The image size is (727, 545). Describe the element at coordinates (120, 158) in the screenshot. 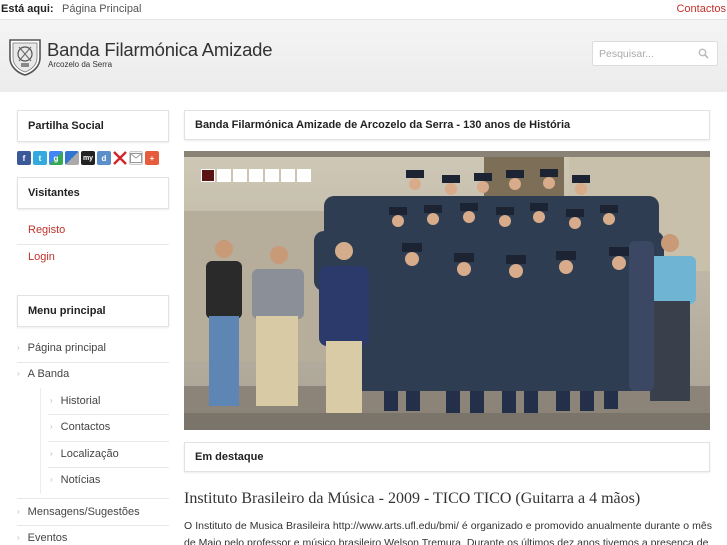

I see `close-icon` at that location.